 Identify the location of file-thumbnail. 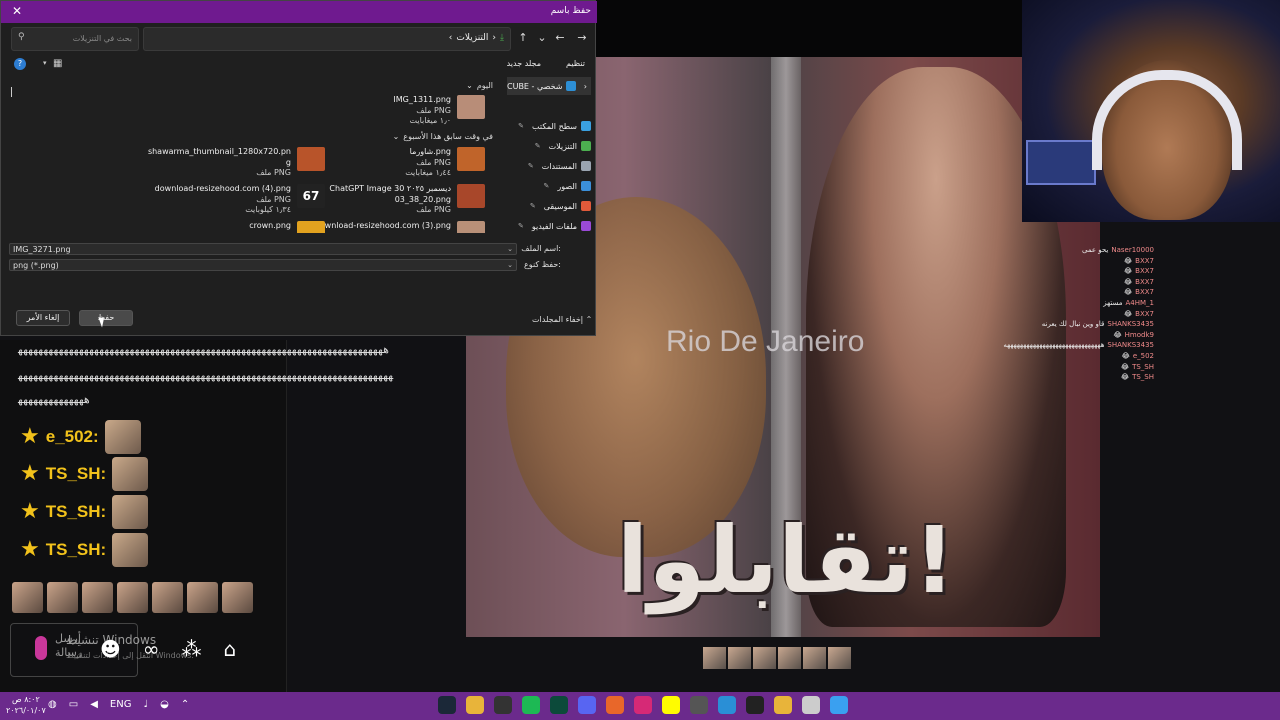
(471, 196).